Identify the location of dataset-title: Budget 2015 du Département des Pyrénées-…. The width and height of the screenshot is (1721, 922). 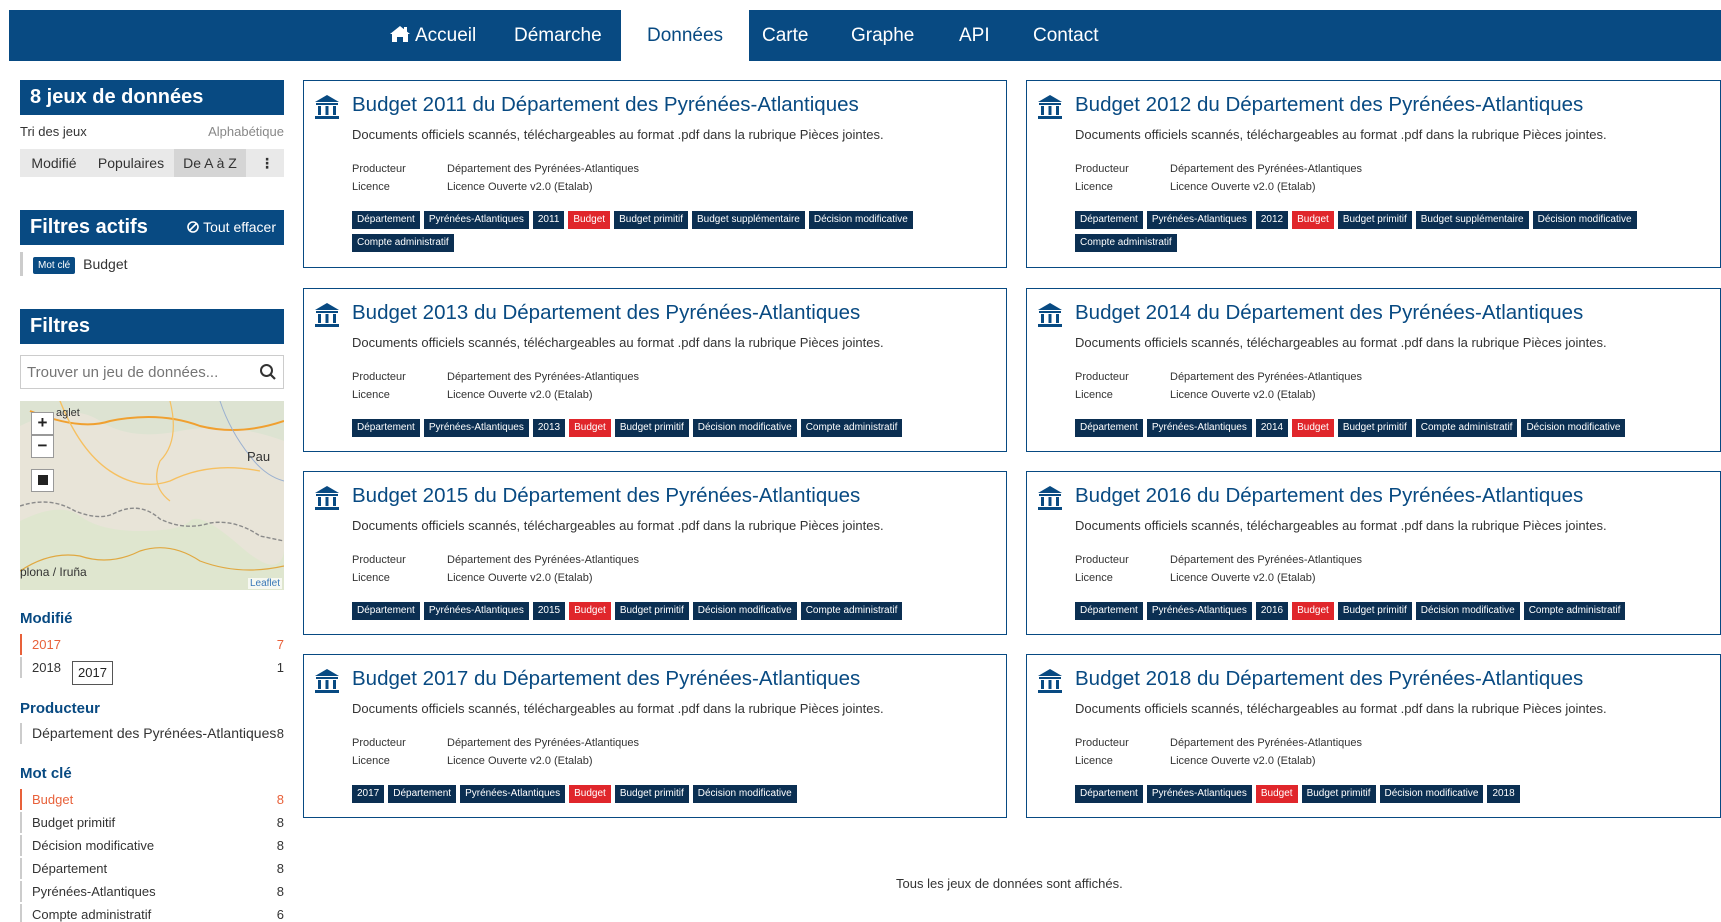
(606, 496).